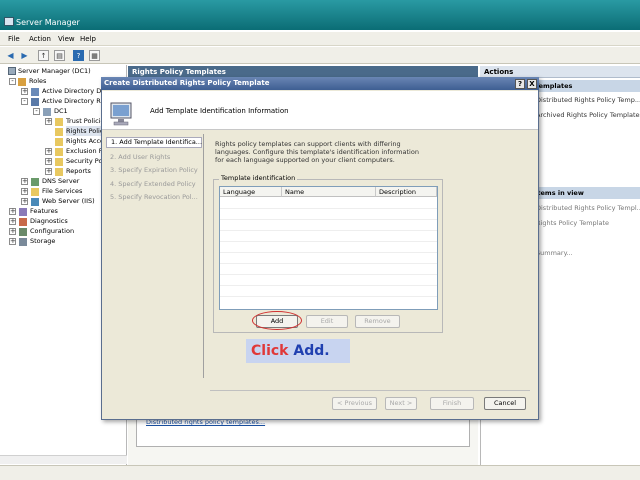 The height and width of the screenshot is (480, 640). Describe the element at coordinates (23, 232) in the screenshot. I see `configuration-icon` at that location.